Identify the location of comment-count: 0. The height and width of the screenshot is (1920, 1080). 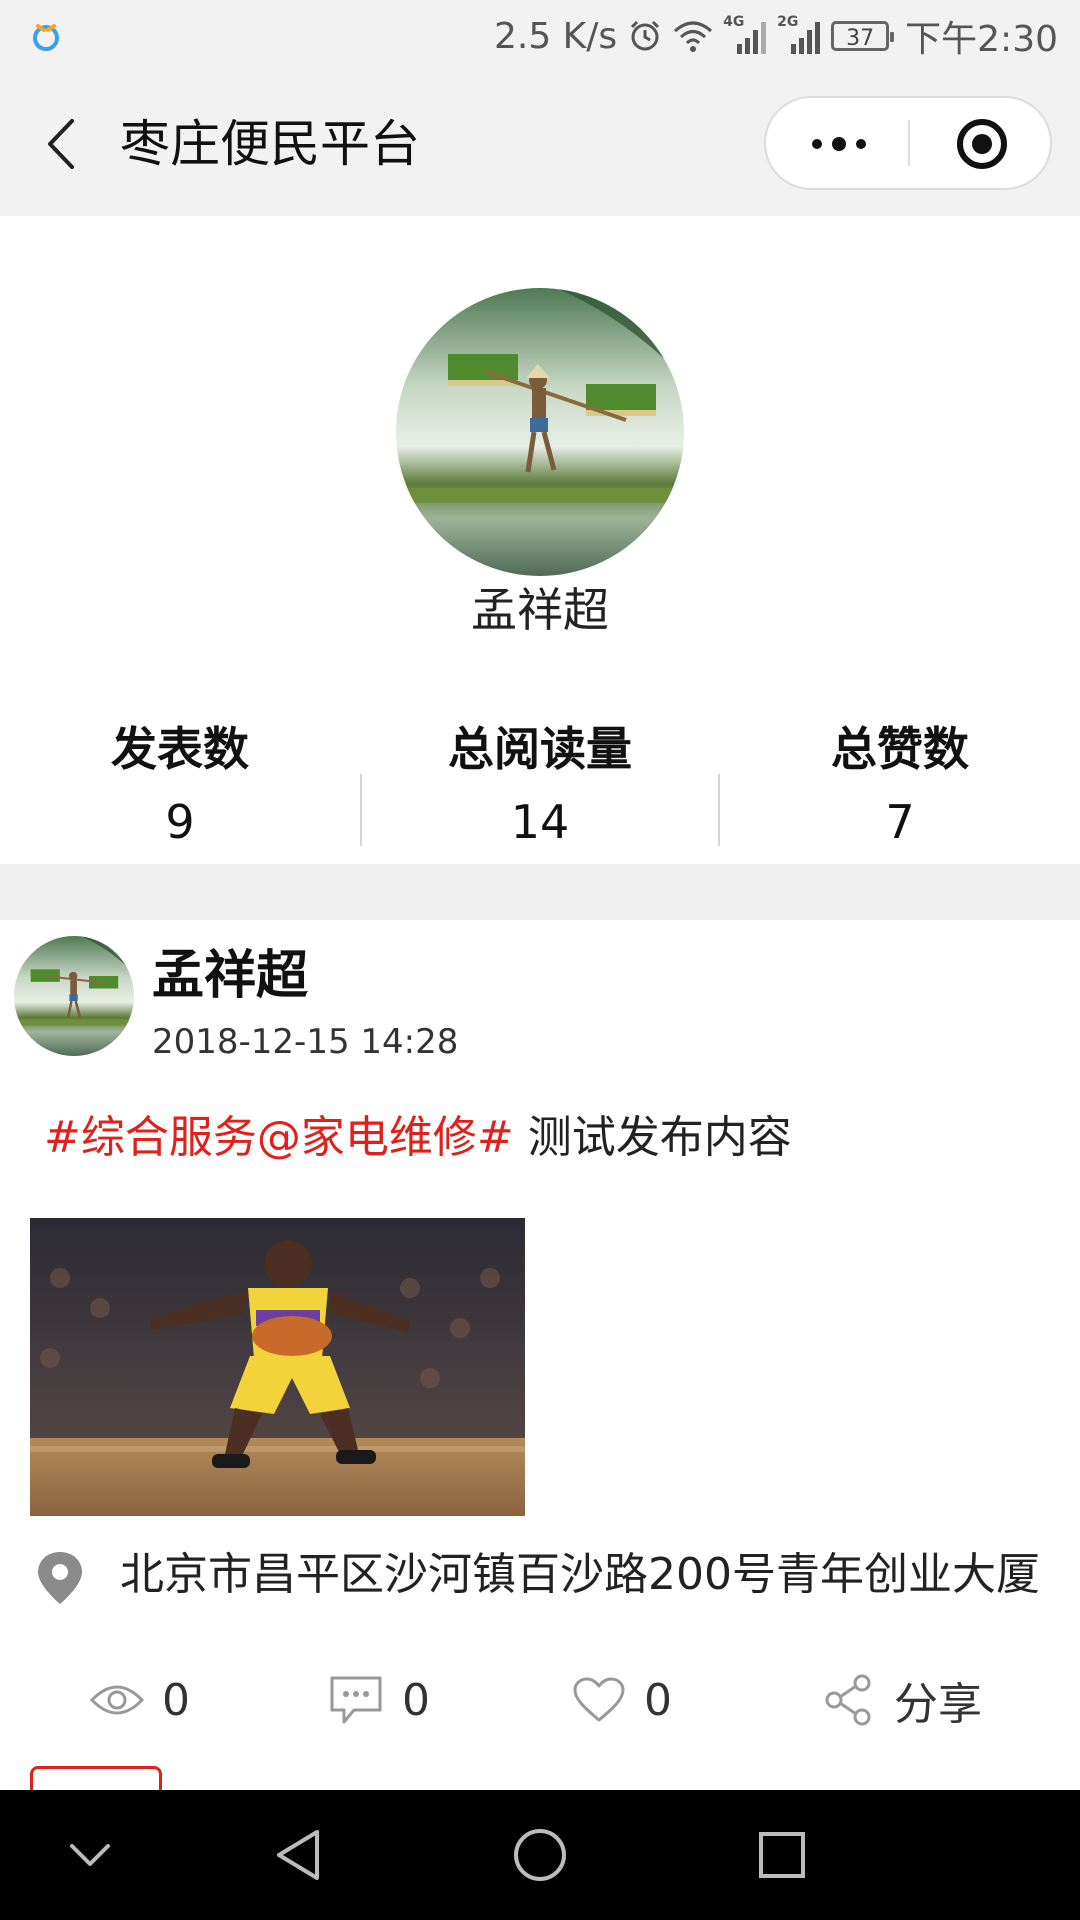
(416, 1700).